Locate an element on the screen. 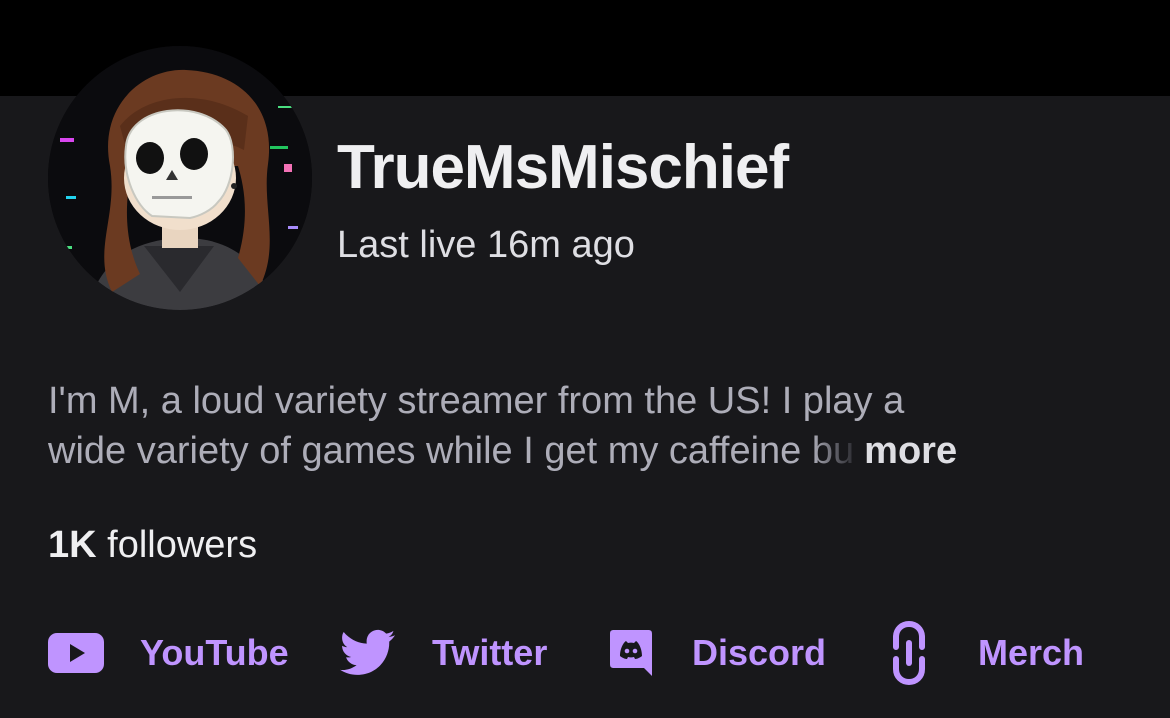 Image resolution: width=1170 pixels, height=718 pixels. social-link-discord: Discord is located at coordinates (717, 653).